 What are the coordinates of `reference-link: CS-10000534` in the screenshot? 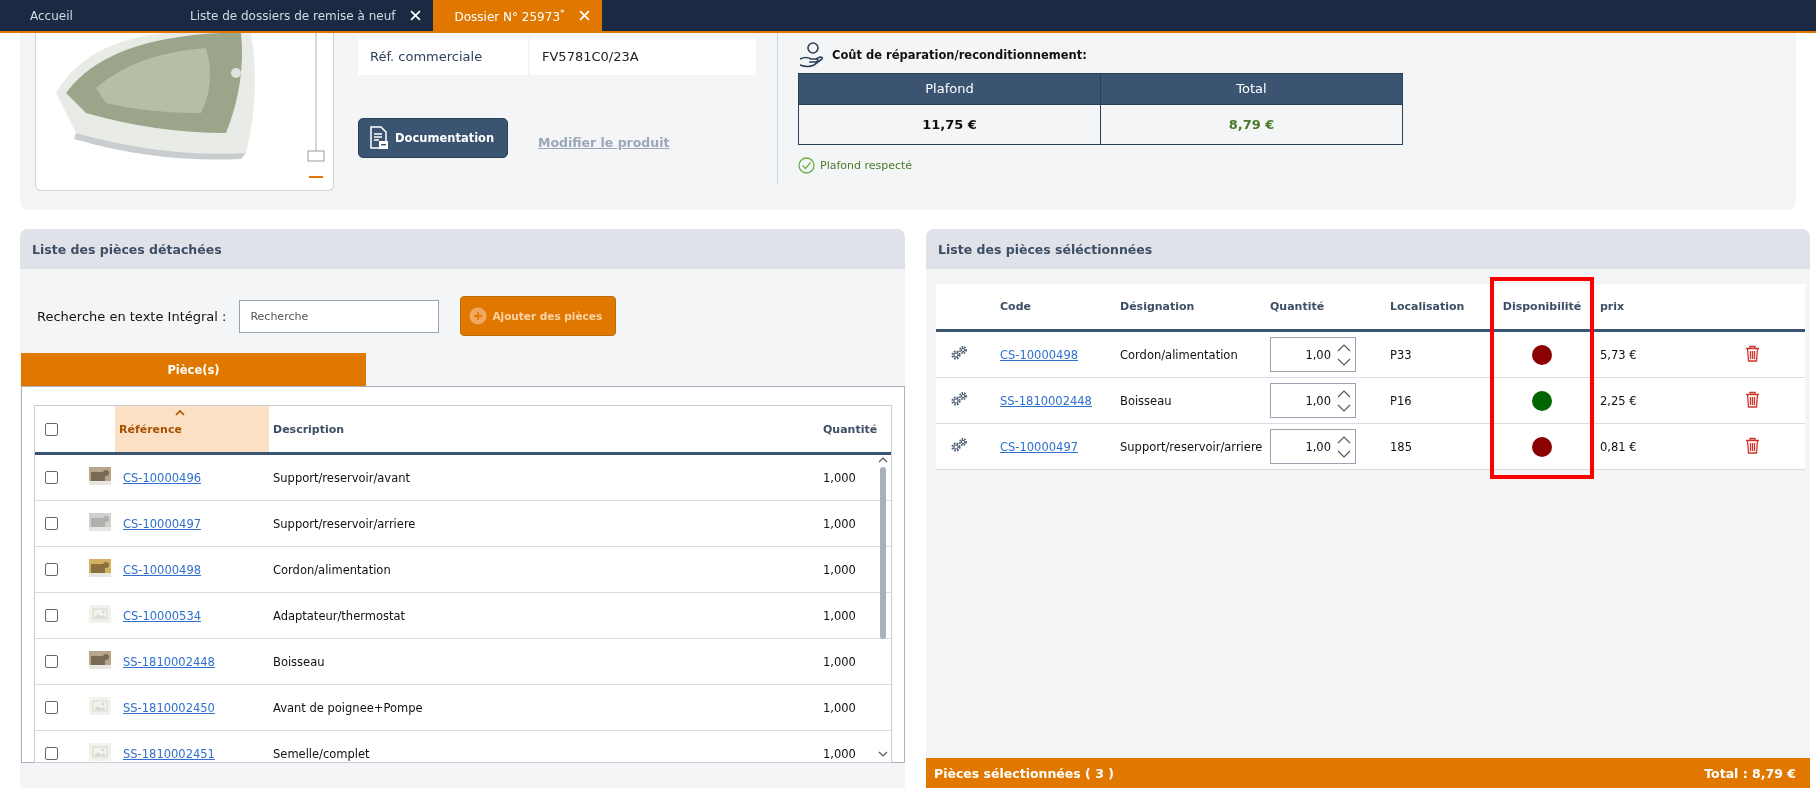 It's located at (158, 615).